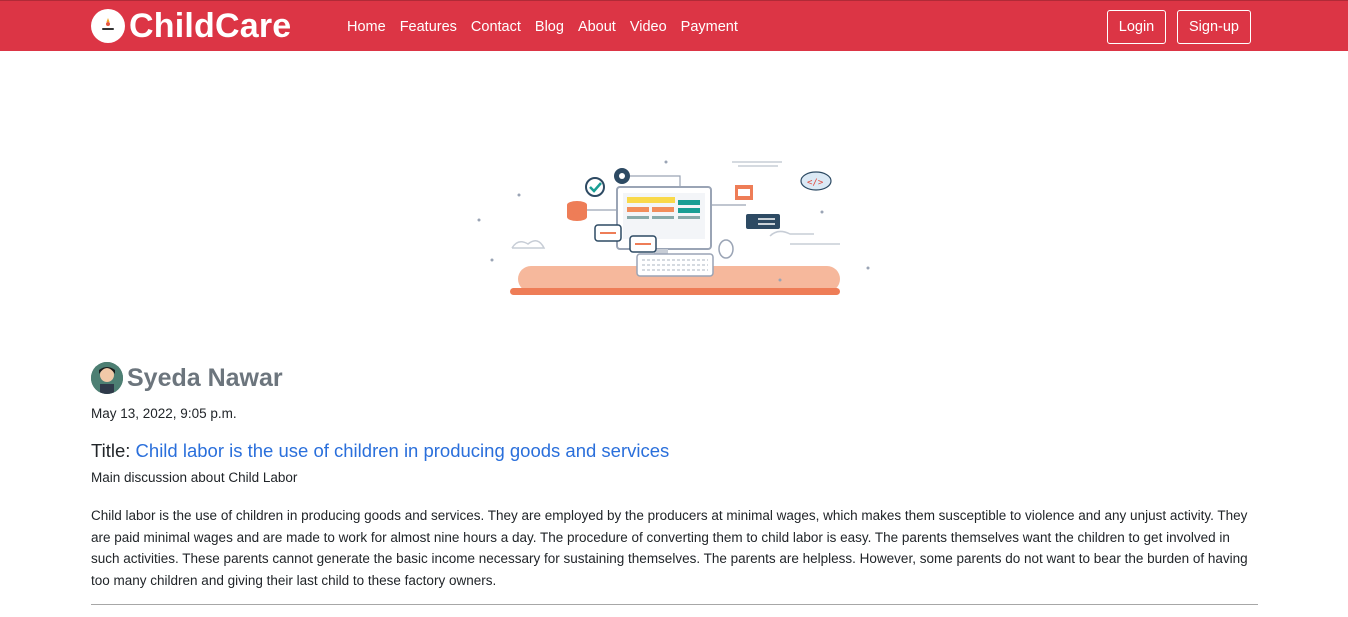 This screenshot has height=617, width=1348. What do you see at coordinates (709, 27) in the screenshot?
I see `nav-payment: Payment` at bounding box center [709, 27].